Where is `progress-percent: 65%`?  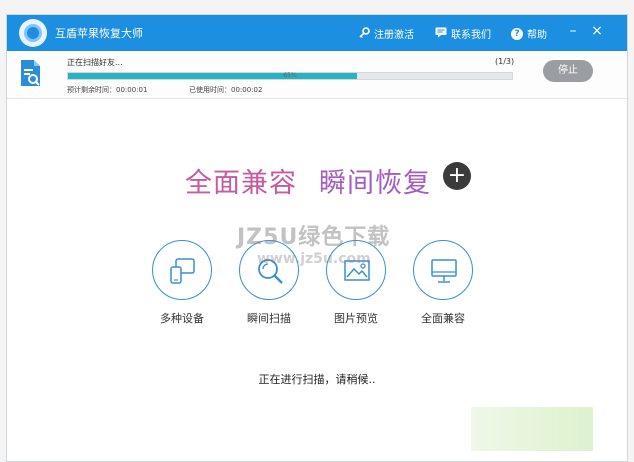 progress-percent: 65% is located at coordinates (290, 75).